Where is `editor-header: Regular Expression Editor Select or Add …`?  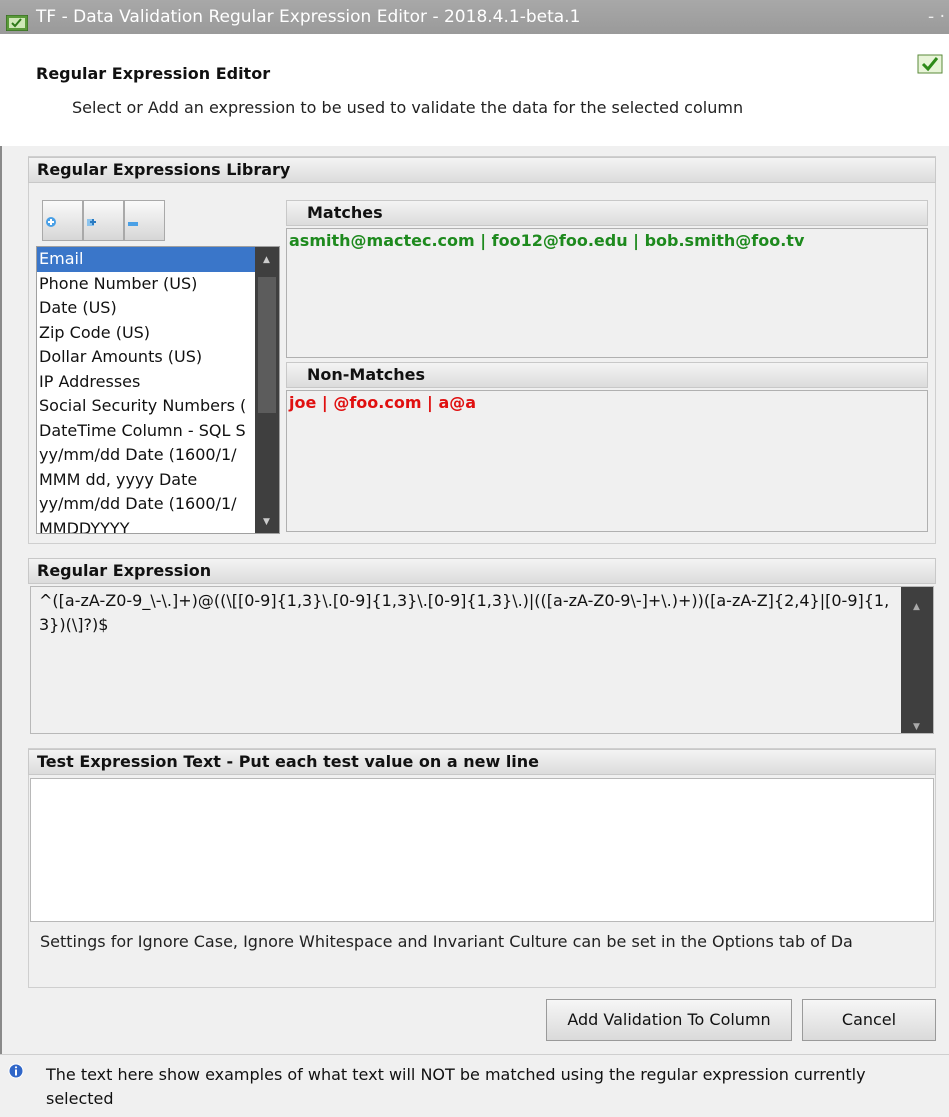
editor-header: Regular Expression Editor Select or Add … is located at coordinates (474, 90).